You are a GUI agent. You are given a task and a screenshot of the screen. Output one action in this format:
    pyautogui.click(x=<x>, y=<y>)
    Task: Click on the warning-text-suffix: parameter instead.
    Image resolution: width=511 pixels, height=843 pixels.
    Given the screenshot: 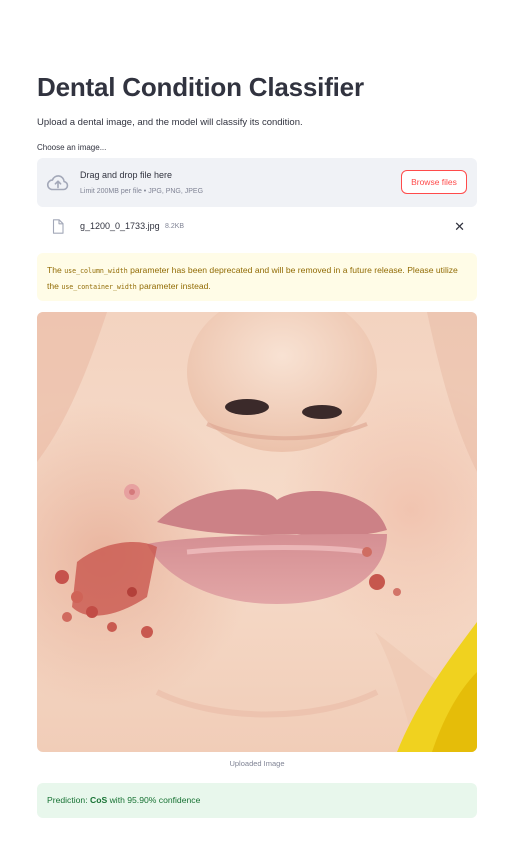 What is the action you would take?
    pyautogui.click(x=173, y=286)
    